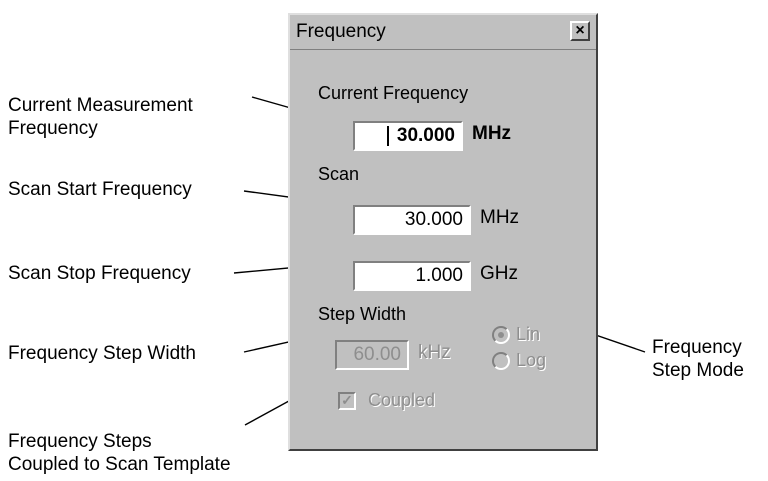 This screenshot has width=768, height=481. Describe the element at coordinates (434, 352) in the screenshot. I see `step-width-unit: kHz` at that location.